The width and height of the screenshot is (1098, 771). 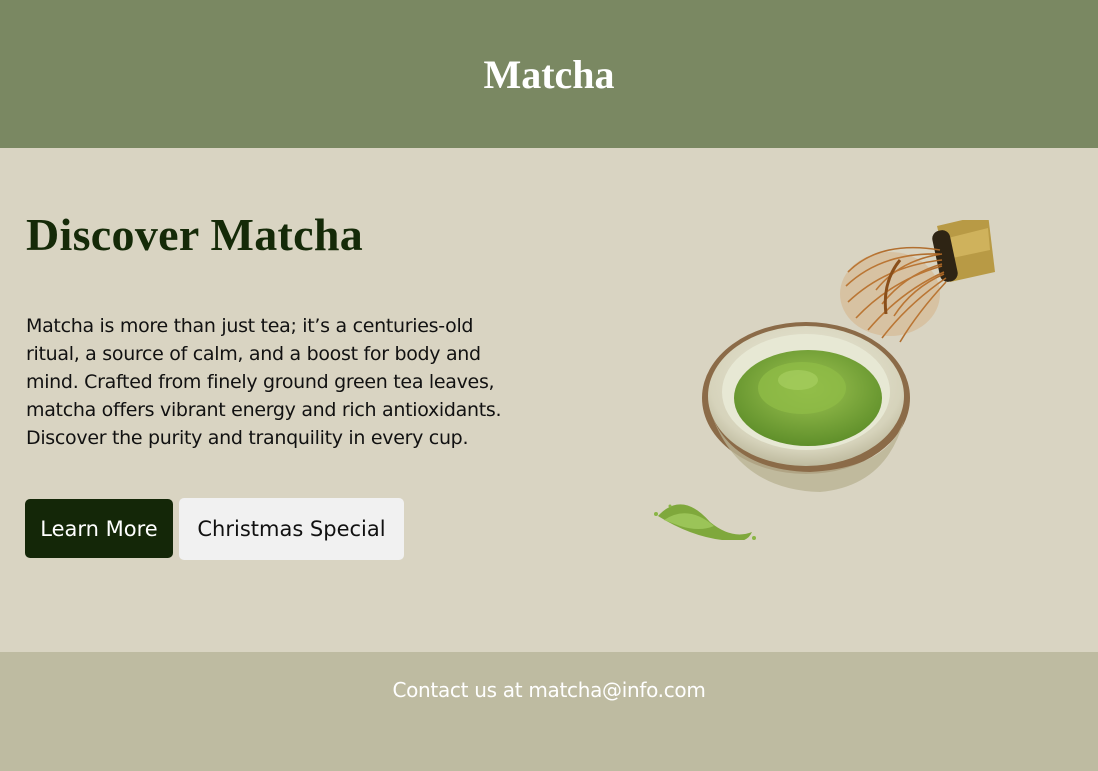 I want to click on hero-buttons: Learn More Christmas Special, so click(x=214, y=529).